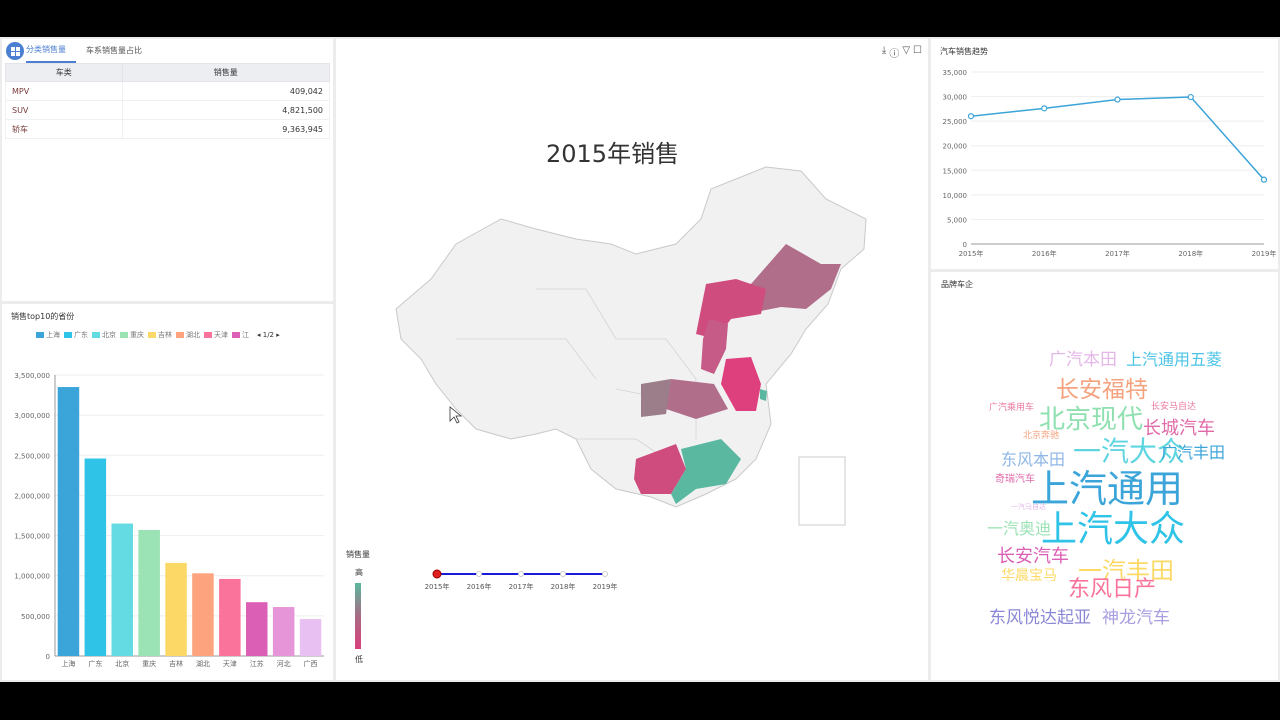  Describe the element at coordinates (1040, 618) in the screenshot. I see `cloud-word: 东风悦达起亚` at that location.